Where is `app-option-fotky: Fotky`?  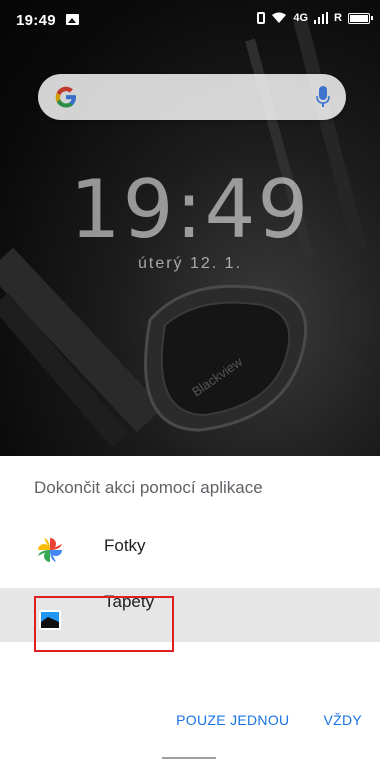 app-option-fotky: Fotky is located at coordinates (190, 548).